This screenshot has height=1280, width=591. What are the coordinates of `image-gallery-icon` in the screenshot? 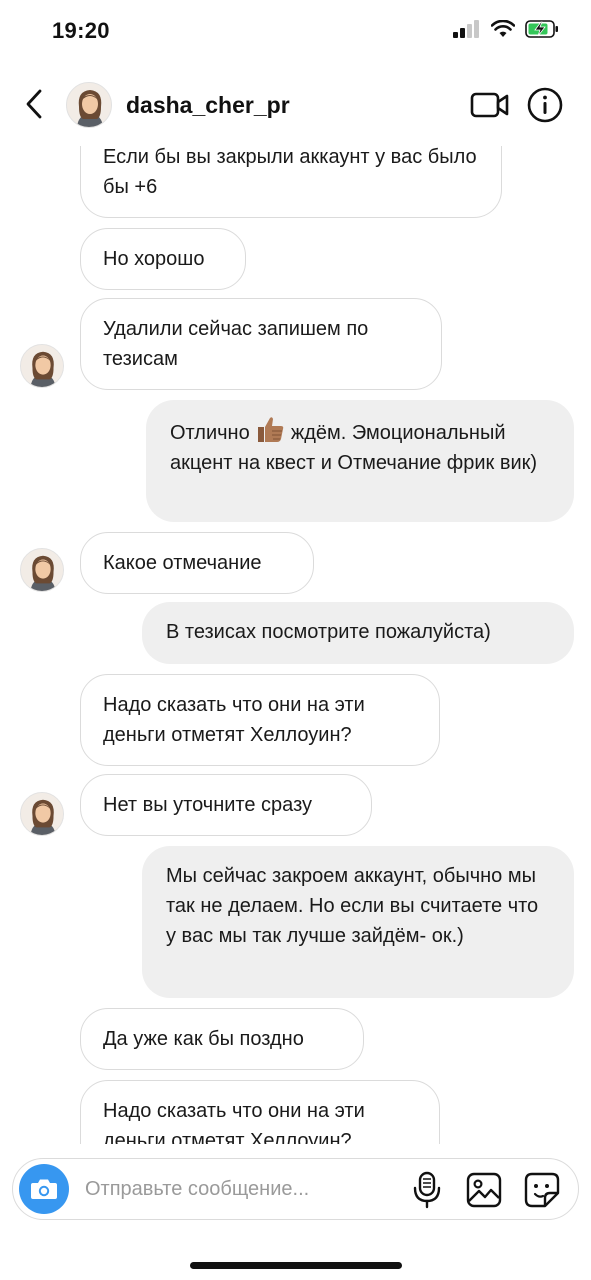 It's located at (484, 1190).